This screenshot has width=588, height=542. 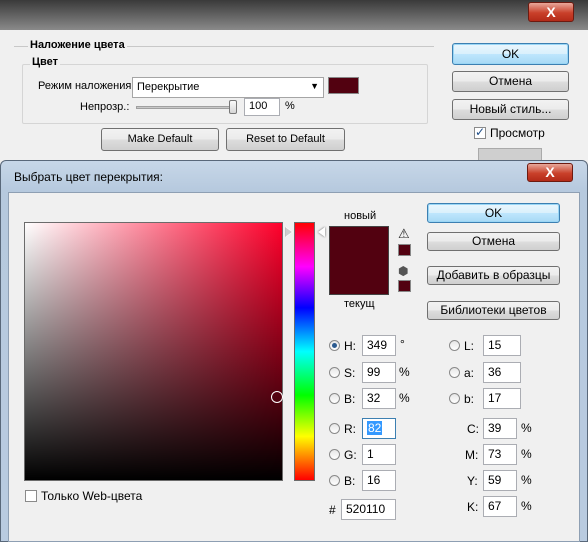 What do you see at coordinates (404, 398) in the screenshot?
I see `b-unit: %` at bounding box center [404, 398].